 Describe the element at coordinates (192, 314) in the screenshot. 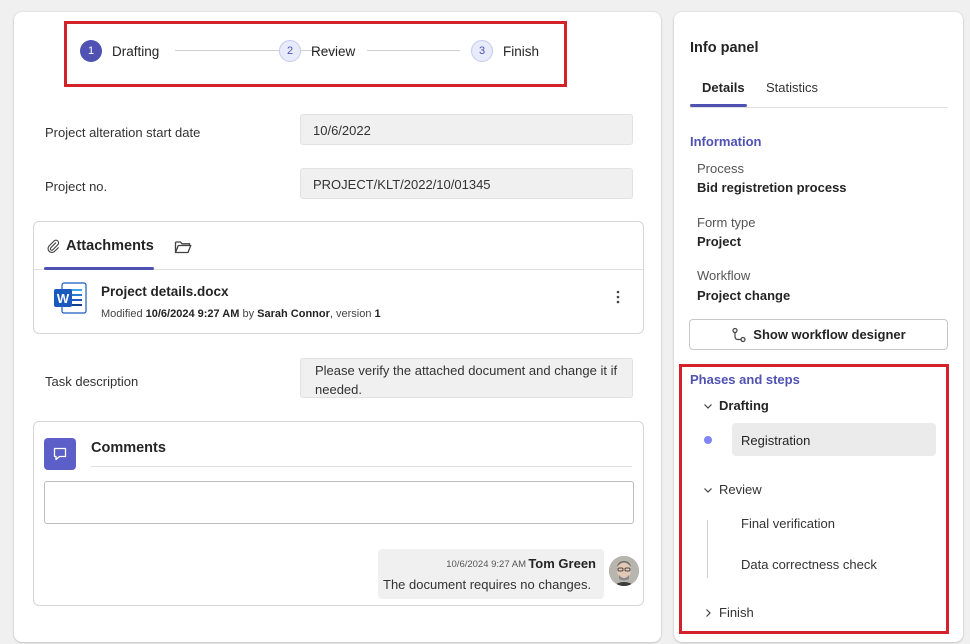

I see `modified-date: 10/6/2024 9:27 AM` at that location.